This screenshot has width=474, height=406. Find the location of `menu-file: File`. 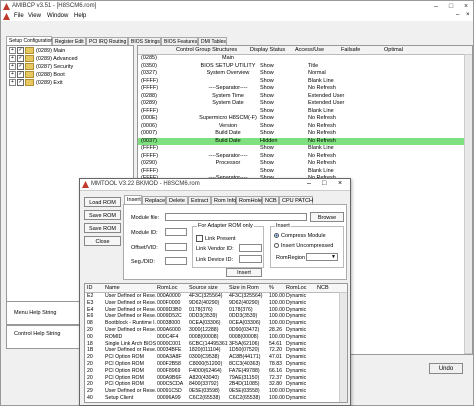

menu-file: File is located at coordinates (19, 16).